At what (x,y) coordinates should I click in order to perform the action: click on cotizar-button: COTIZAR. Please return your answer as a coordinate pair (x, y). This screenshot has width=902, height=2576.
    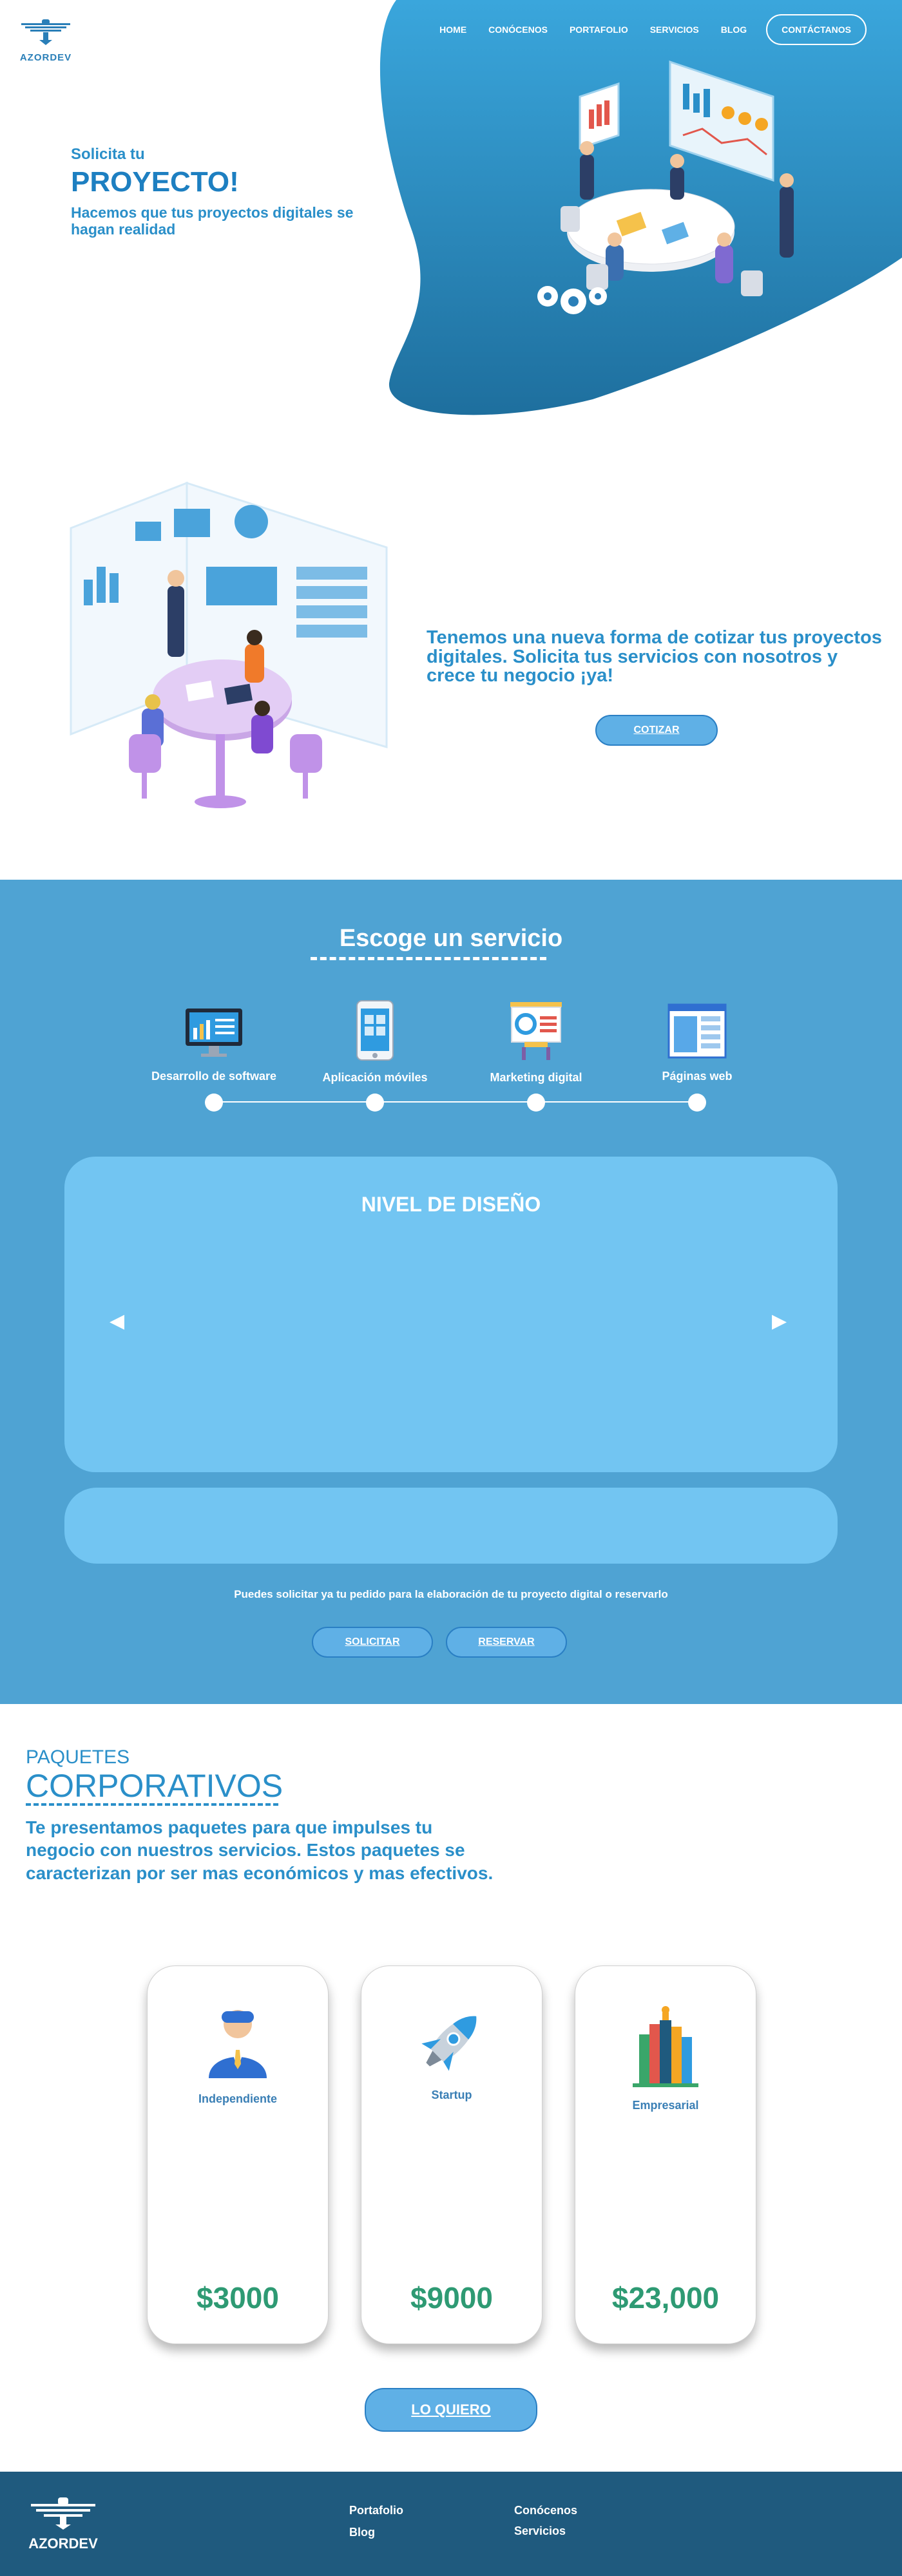
    Looking at the image, I should click on (656, 730).